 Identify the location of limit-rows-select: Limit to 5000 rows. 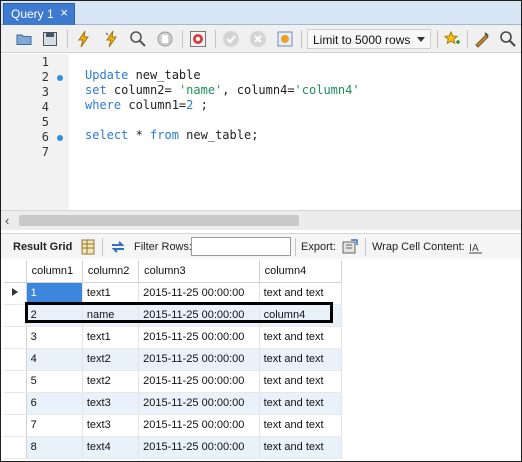
(369, 39).